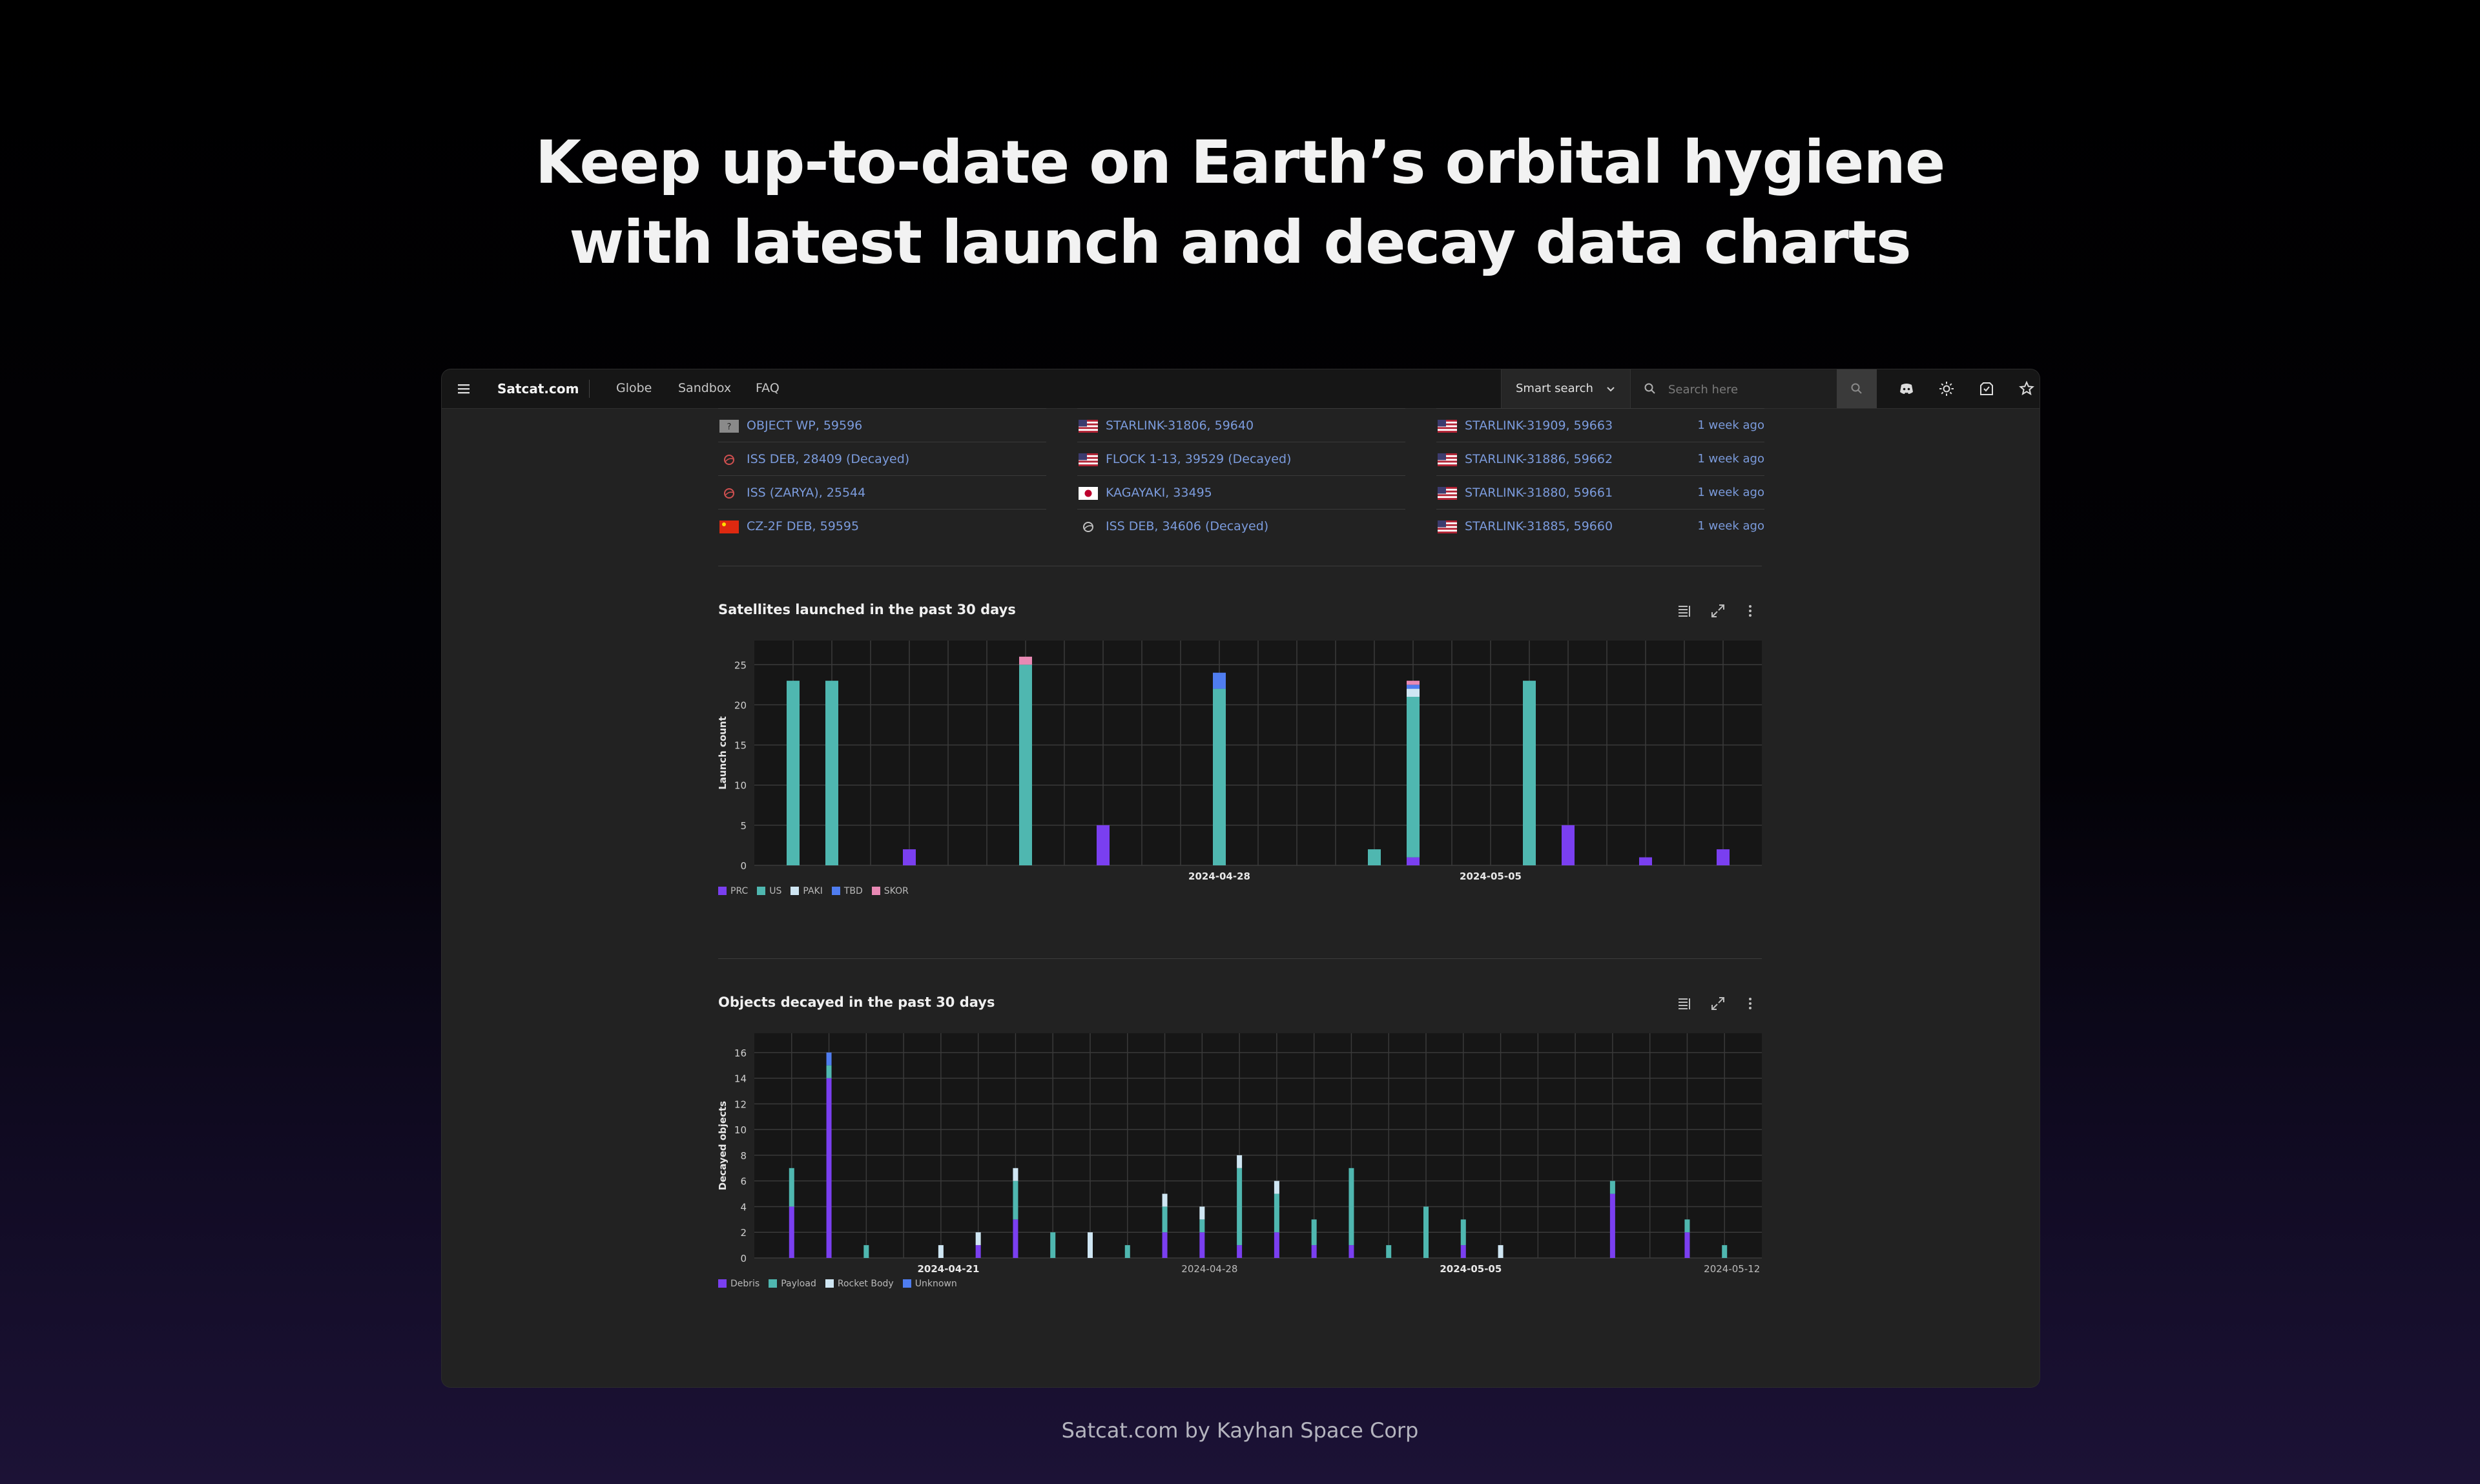  What do you see at coordinates (1947, 389) in the screenshot?
I see `theme-toggle-sun-icon` at bounding box center [1947, 389].